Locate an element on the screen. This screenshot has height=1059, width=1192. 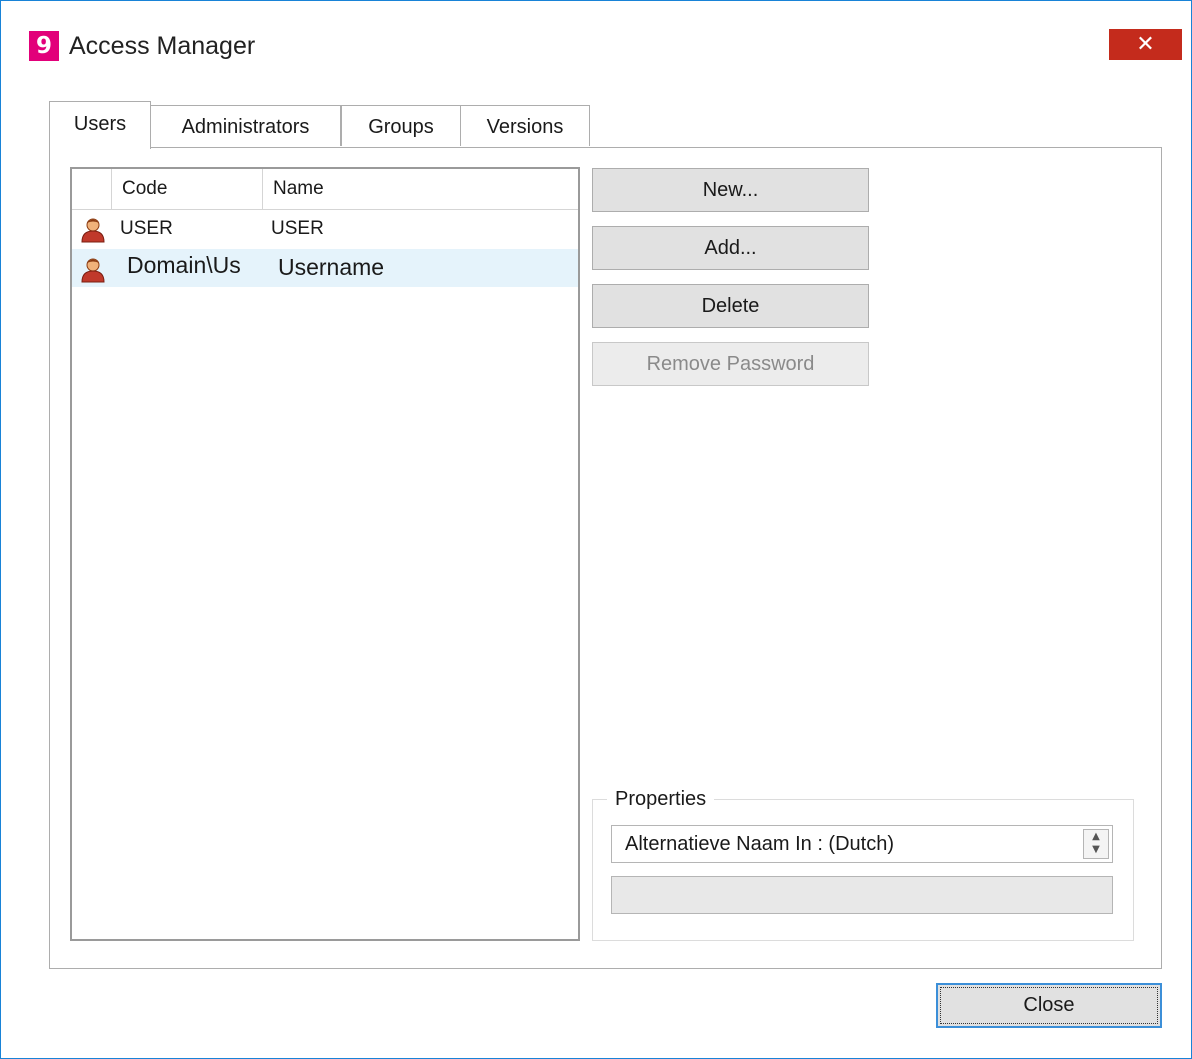
table-row: Domain\Us Username is located at coordinates (325, 268).